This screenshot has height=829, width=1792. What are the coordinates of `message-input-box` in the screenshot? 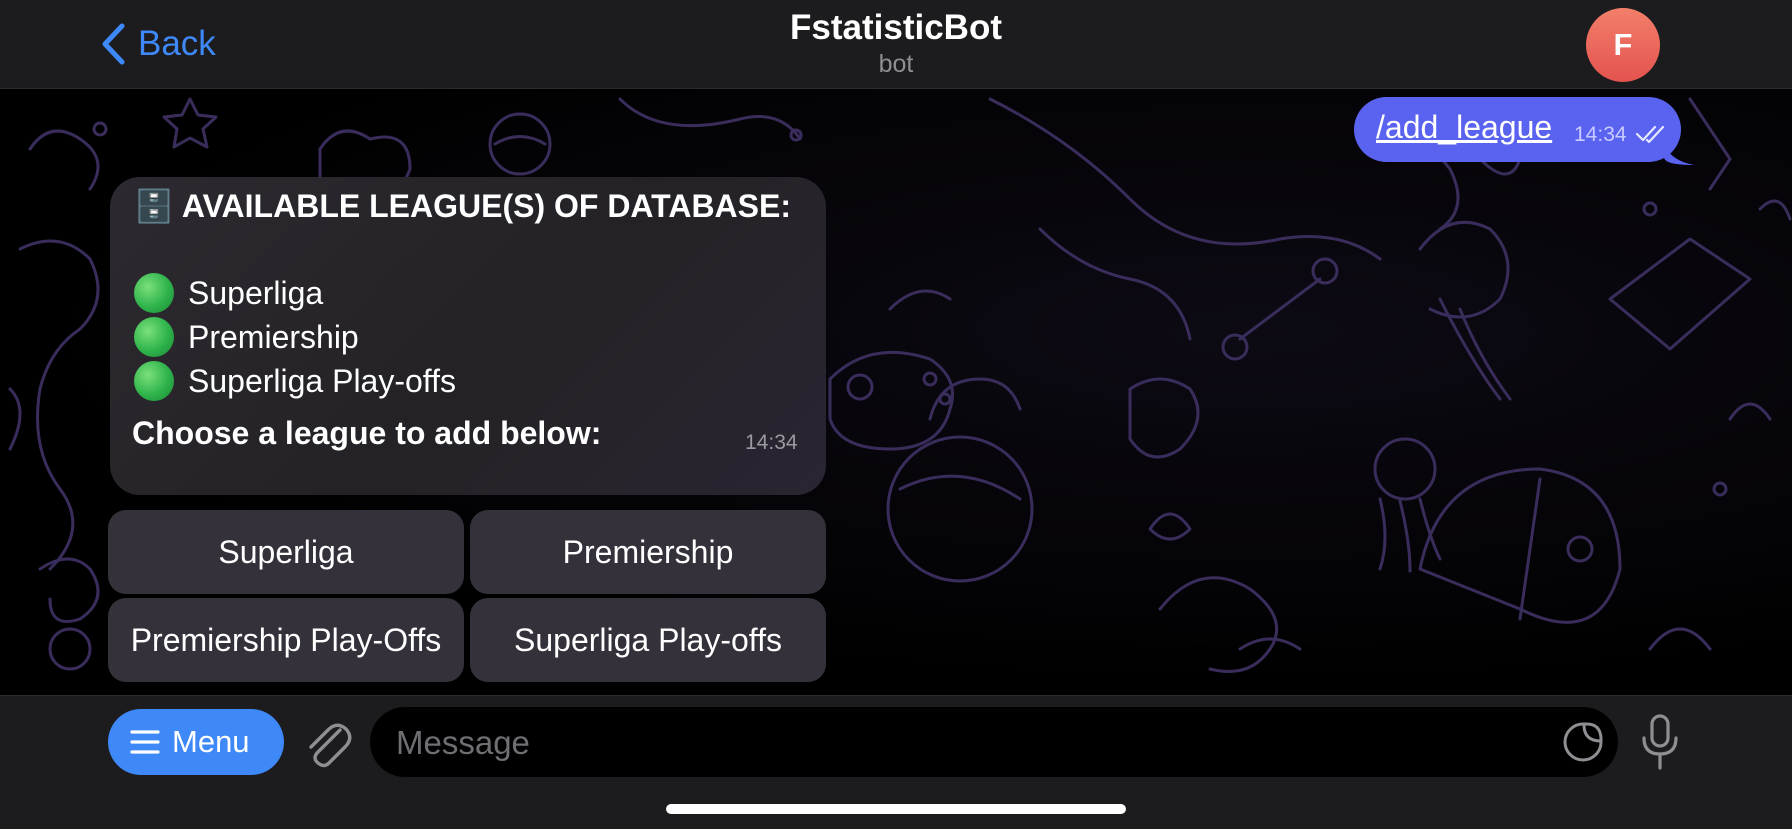 It's located at (994, 742).